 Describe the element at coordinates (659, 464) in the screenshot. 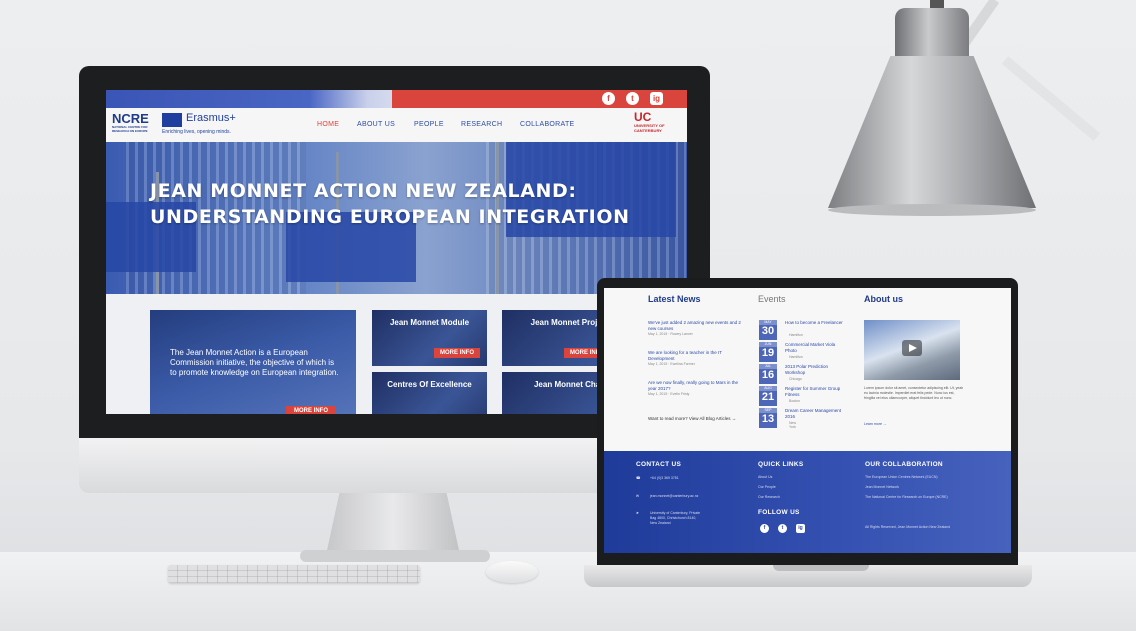

I see `contact-heading: CONTACT US` at that location.